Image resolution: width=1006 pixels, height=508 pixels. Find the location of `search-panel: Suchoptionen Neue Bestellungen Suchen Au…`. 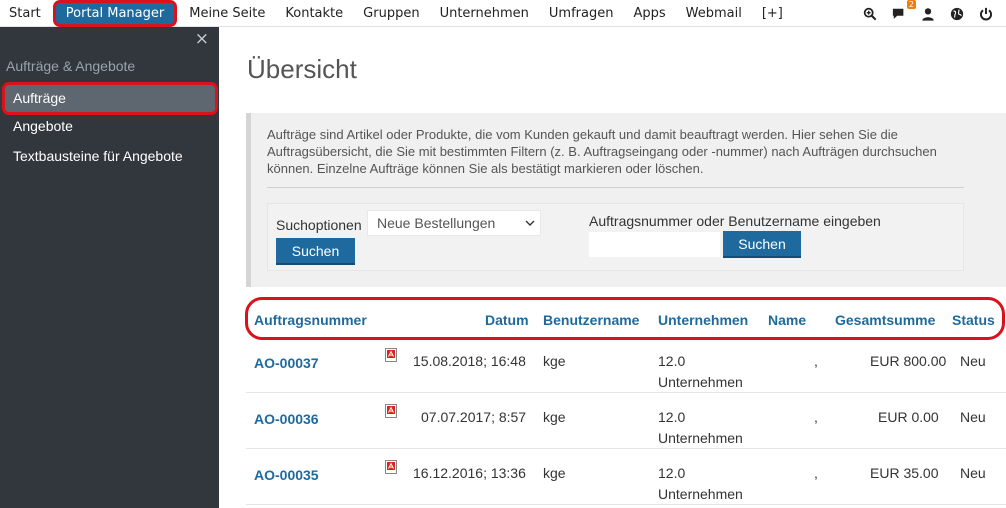

search-panel: Suchoptionen Neue Bestellungen Suchen Au… is located at coordinates (615, 237).